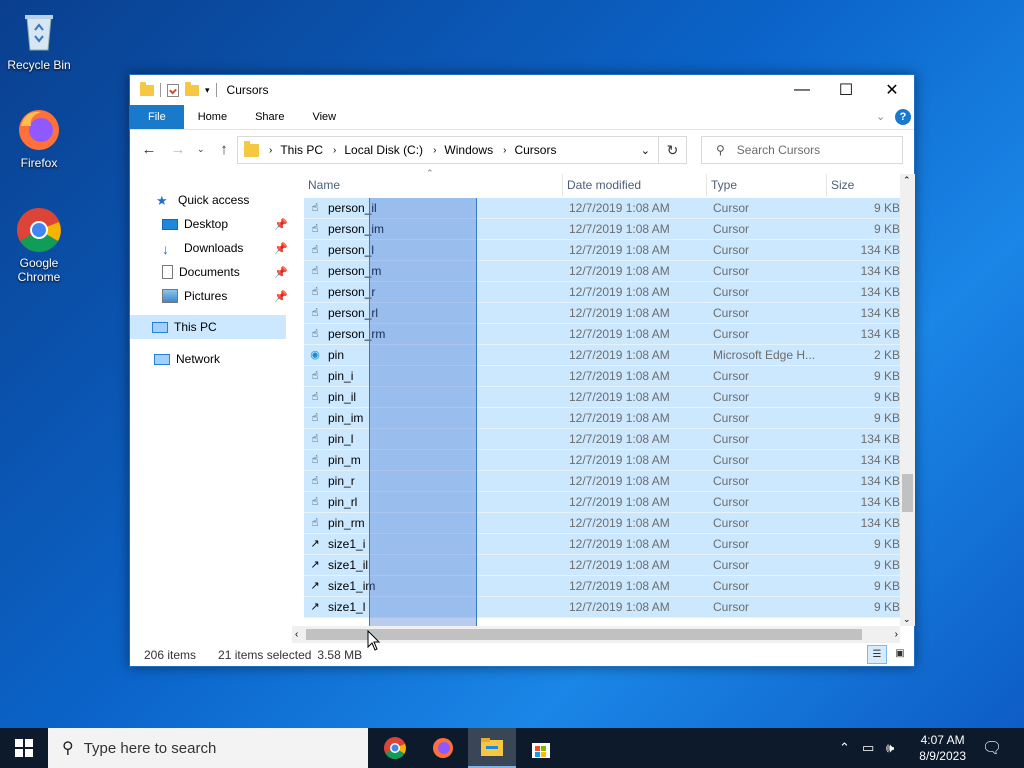 The height and width of the screenshot is (768, 1024). What do you see at coordinates (846, 90) in the screenshot?
I see `maximize-button: ☐` at bounding box center [846, 90].